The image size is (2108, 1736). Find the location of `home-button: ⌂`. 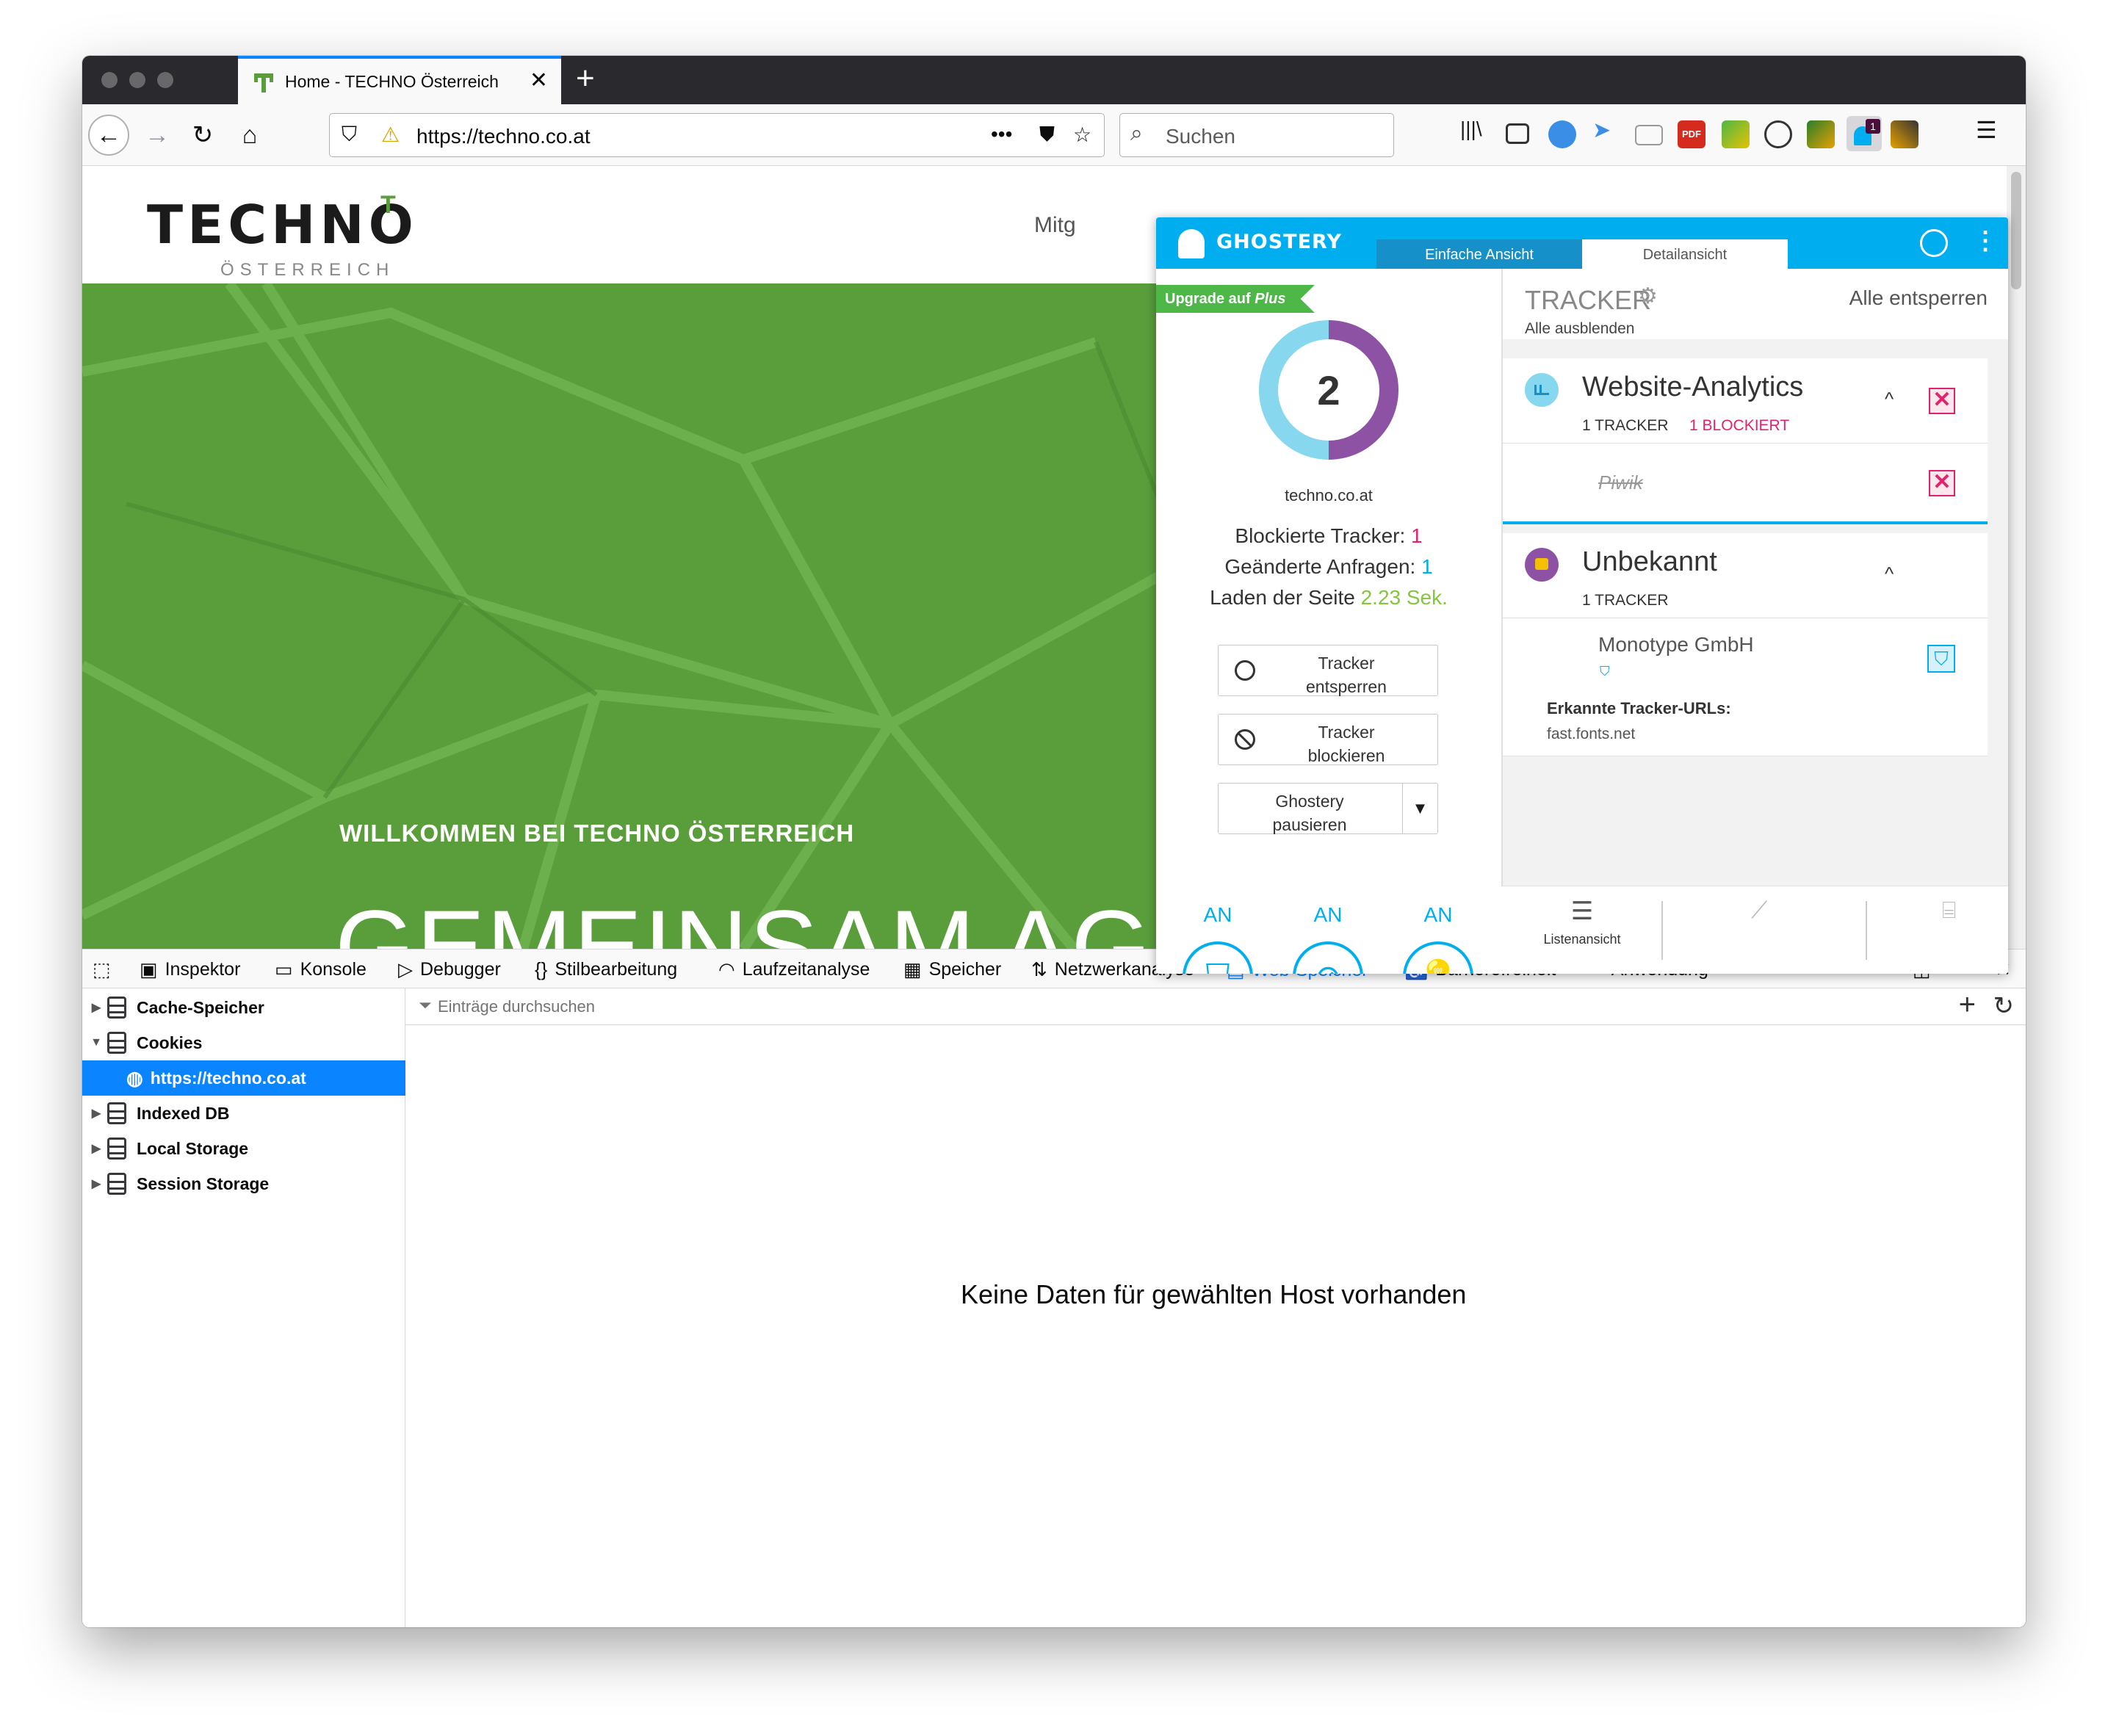

home-button: ⌂ is located at coordinates (250, 135).